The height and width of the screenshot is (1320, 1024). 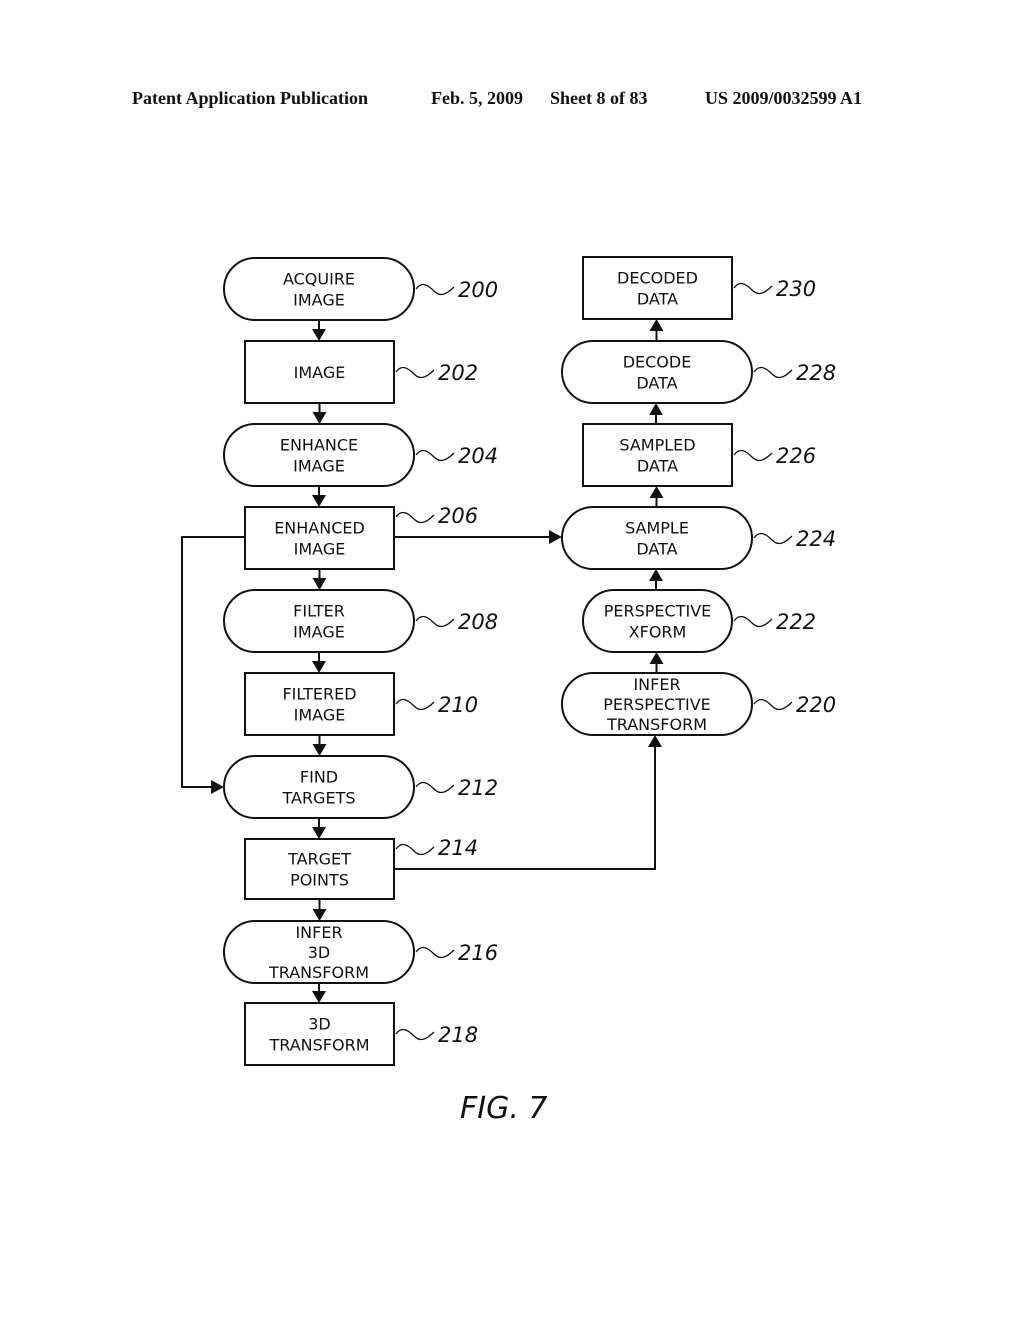 I want to click on node-label-line: POINTS, so click(x=319, y=880).